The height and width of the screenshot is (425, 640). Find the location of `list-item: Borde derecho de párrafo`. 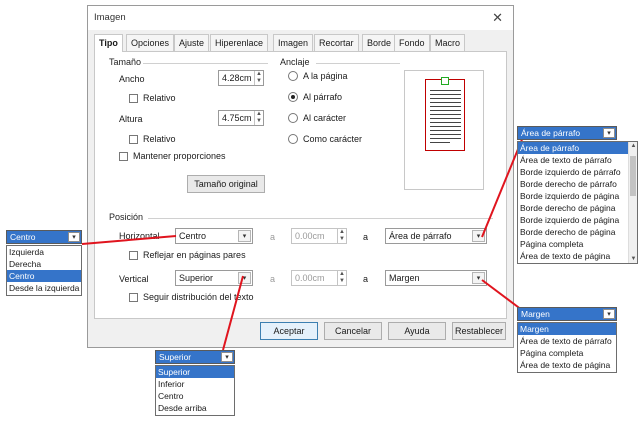

list-item: Borde derecho de párrafo is located at coordinates (577, 184).